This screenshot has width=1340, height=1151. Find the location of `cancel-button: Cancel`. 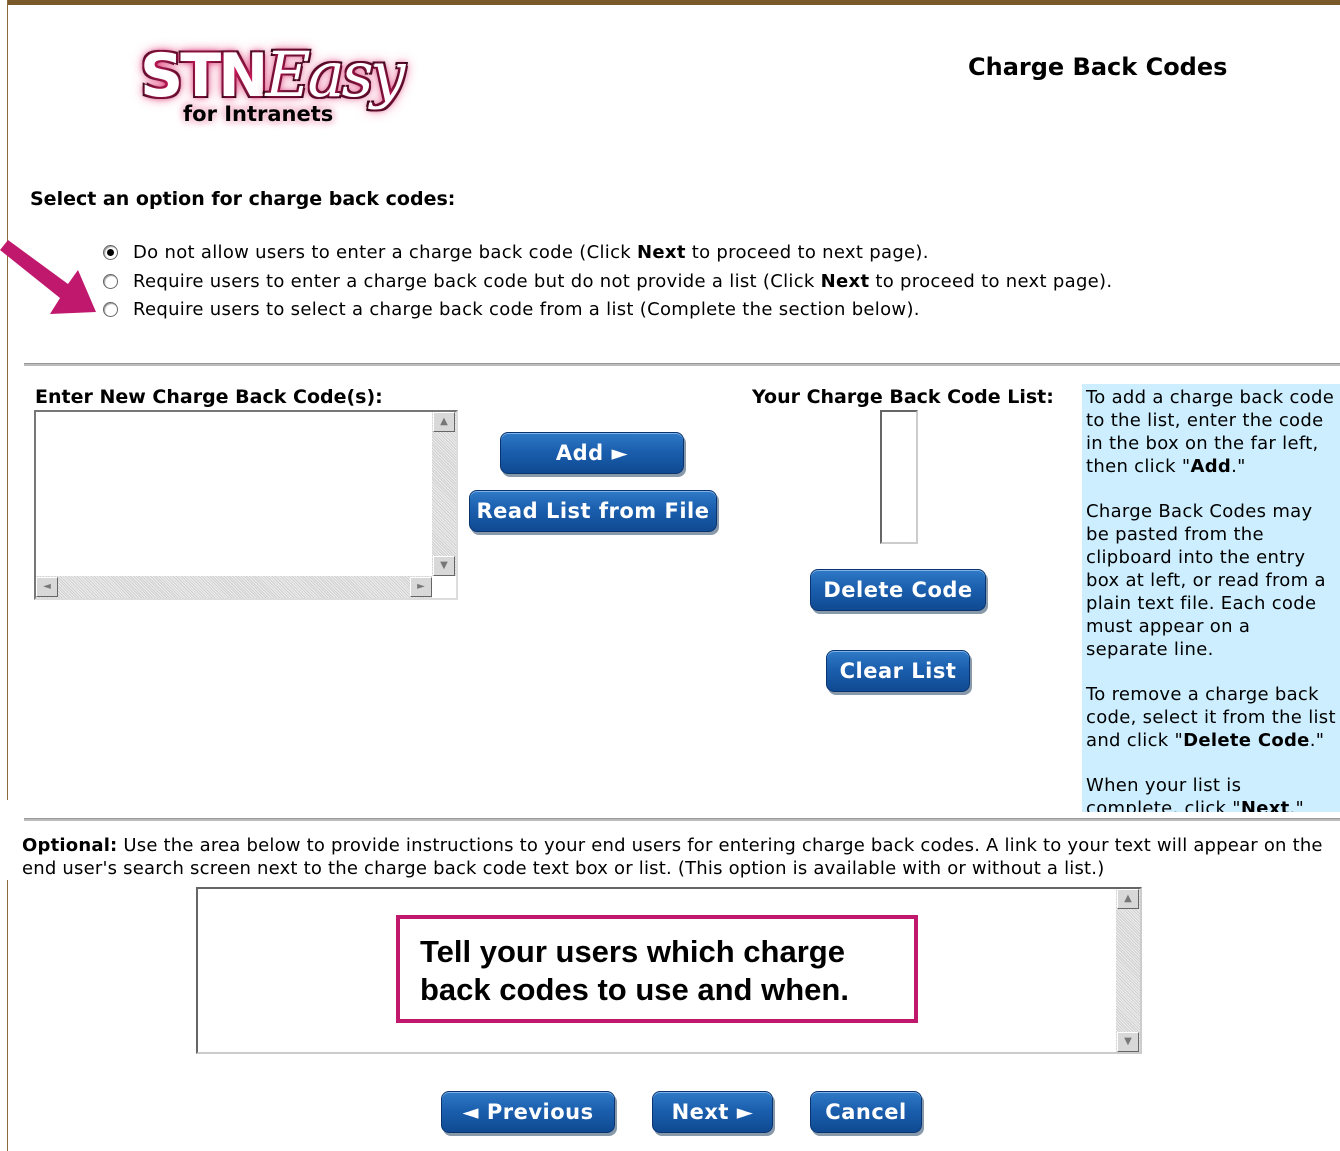

cancel-button: Cancel is located at coordinates (866, 1112).